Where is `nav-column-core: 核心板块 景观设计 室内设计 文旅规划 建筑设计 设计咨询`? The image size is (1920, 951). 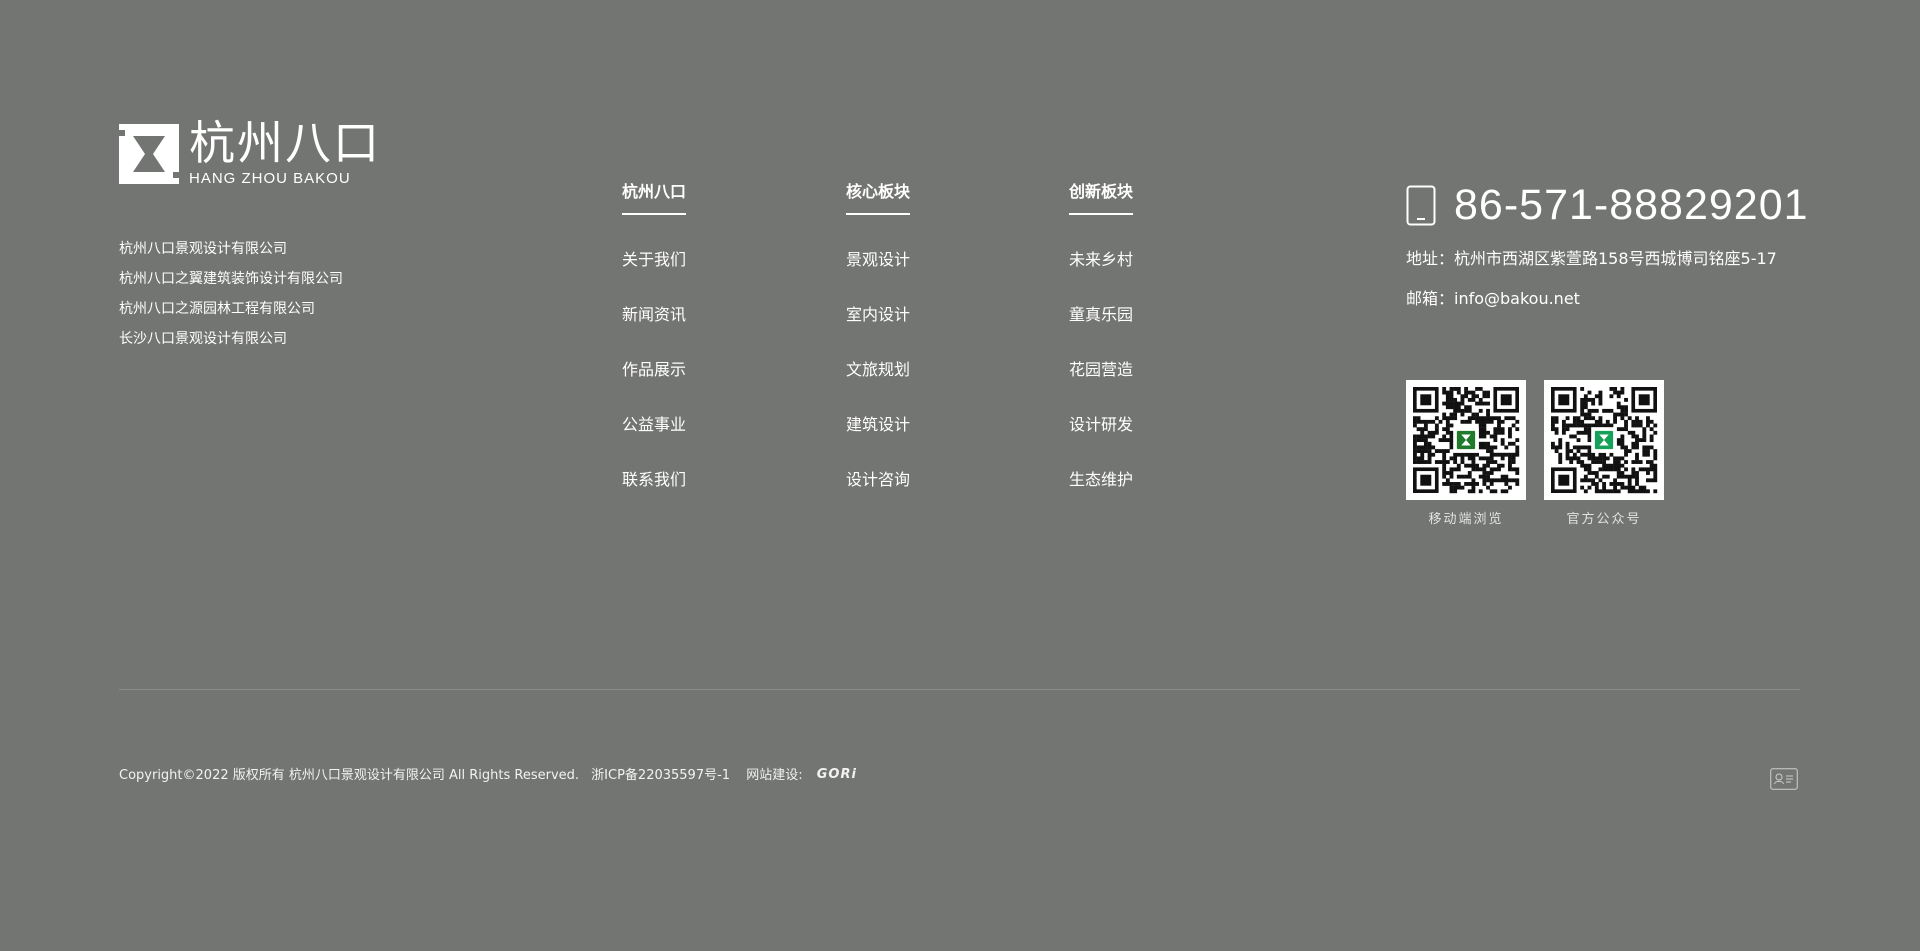
nav-column-core: 核心板块 景观设计 室内设计 文旅规划 建筑设计 设计咨询 is located at coordinates (878, 343).